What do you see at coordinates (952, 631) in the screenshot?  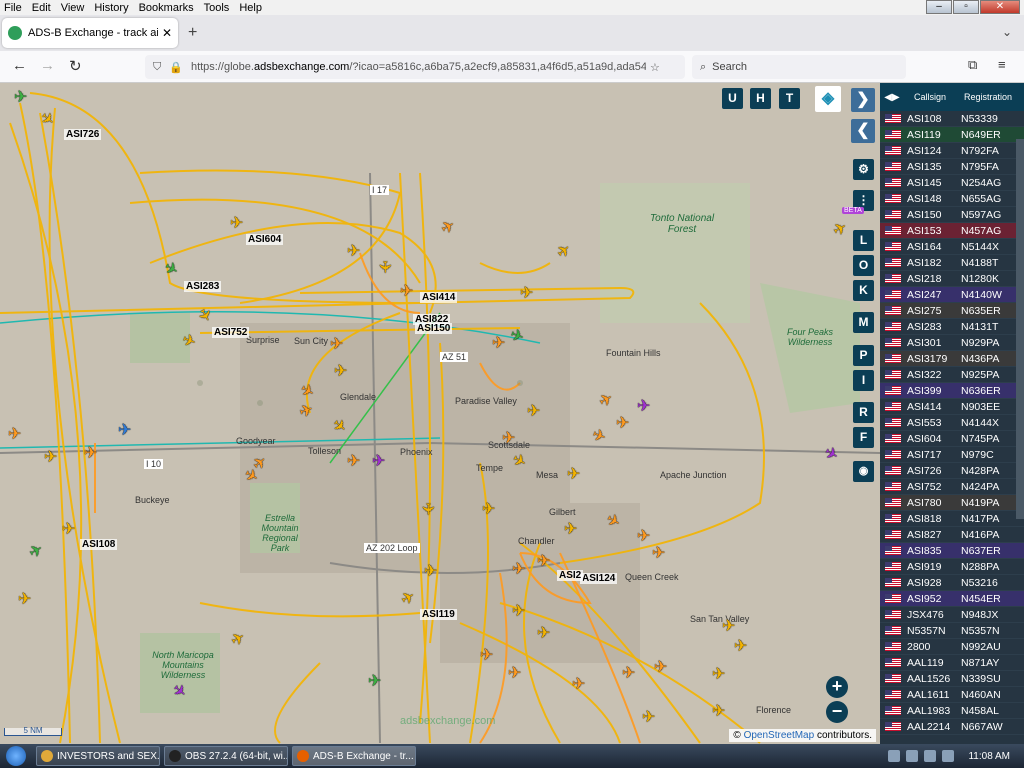 I see `aircraft-row: N5357N N5357N` at bounding box center [952, 631].